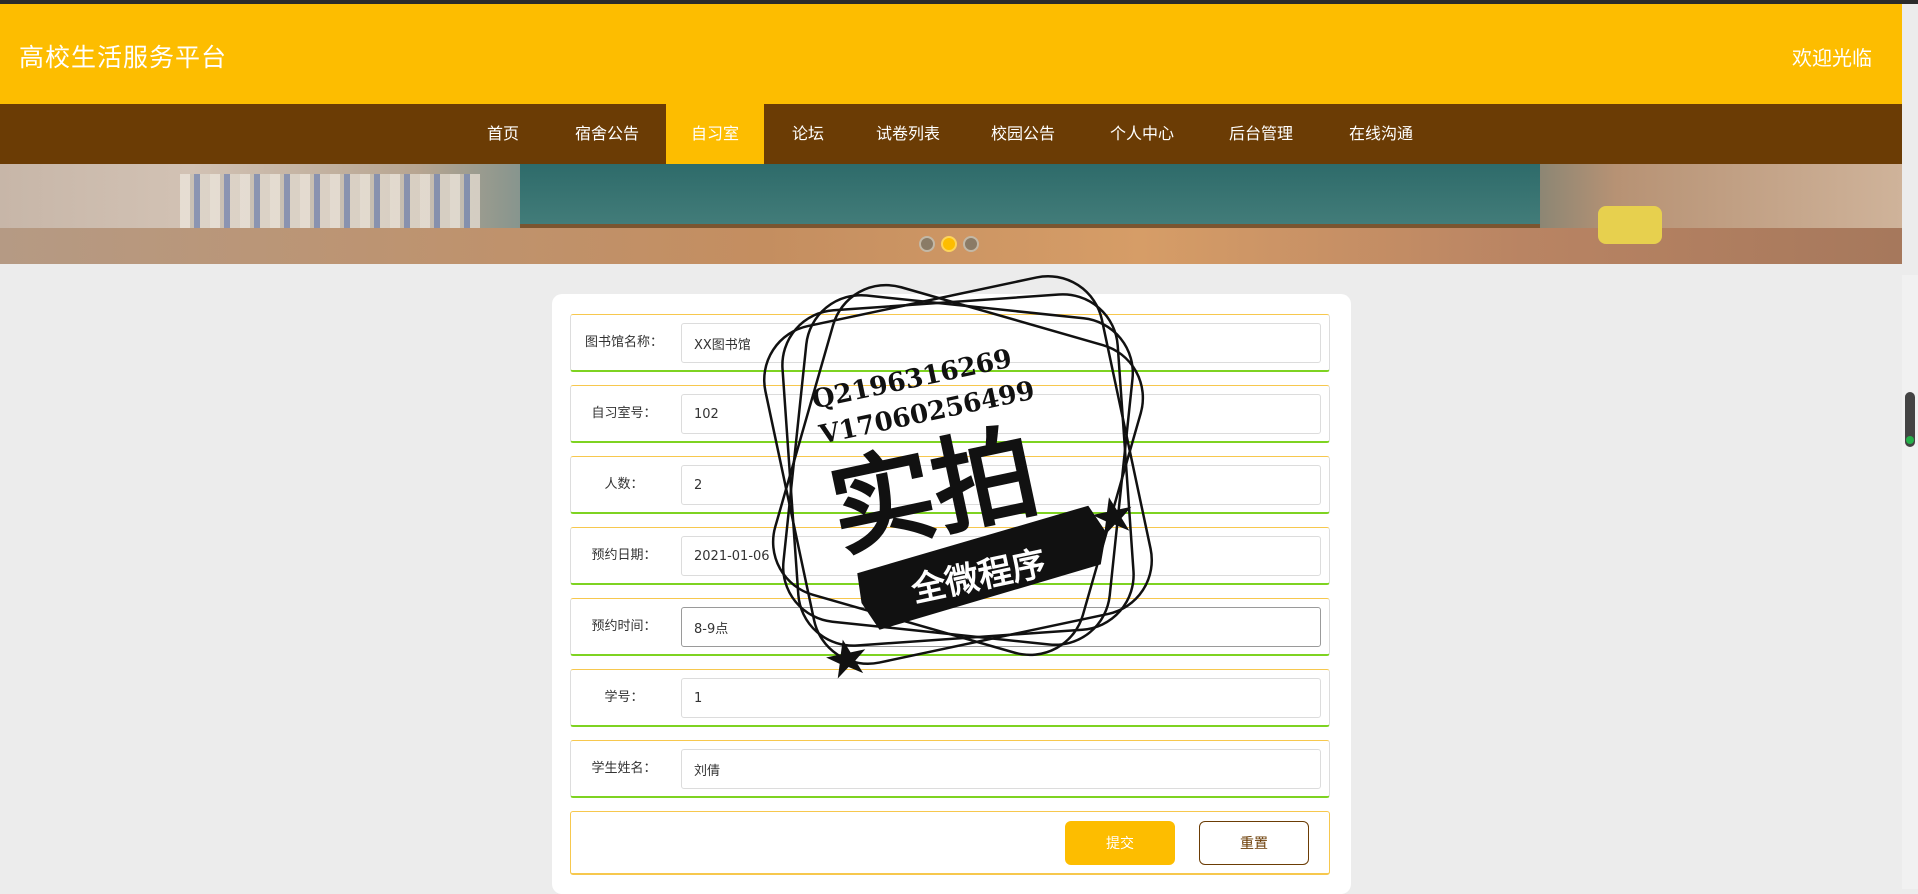  I want to click on form-row-reservation-date: 预约日期：, so click(950, 556).